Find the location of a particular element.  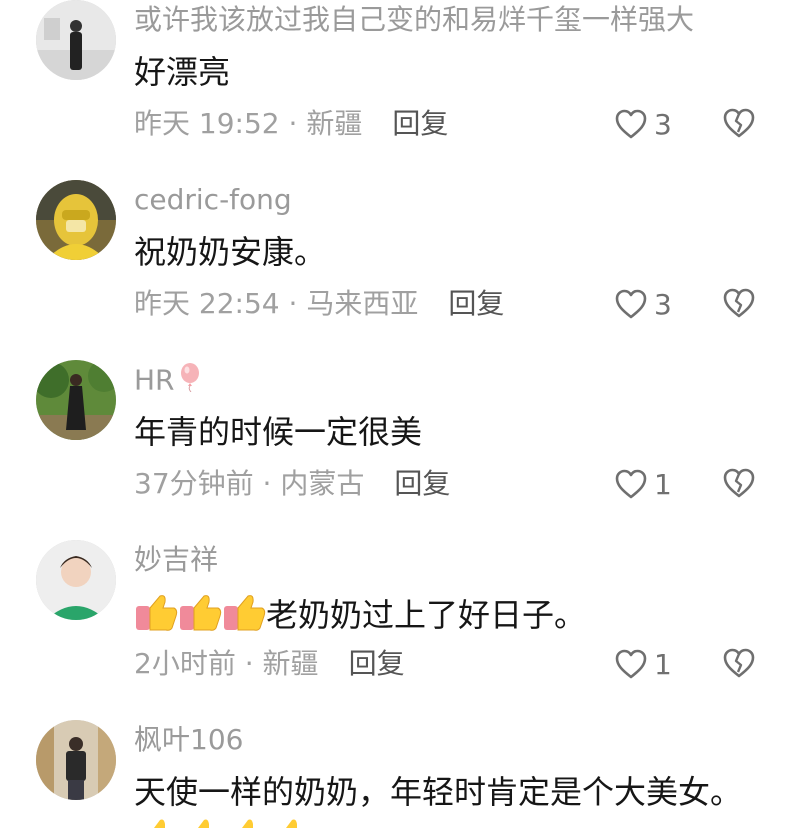

comment-item: 枫叶106 天使一样的奶奶，年轻时肯定是个大美女。 is located at coordinates (400, 771).